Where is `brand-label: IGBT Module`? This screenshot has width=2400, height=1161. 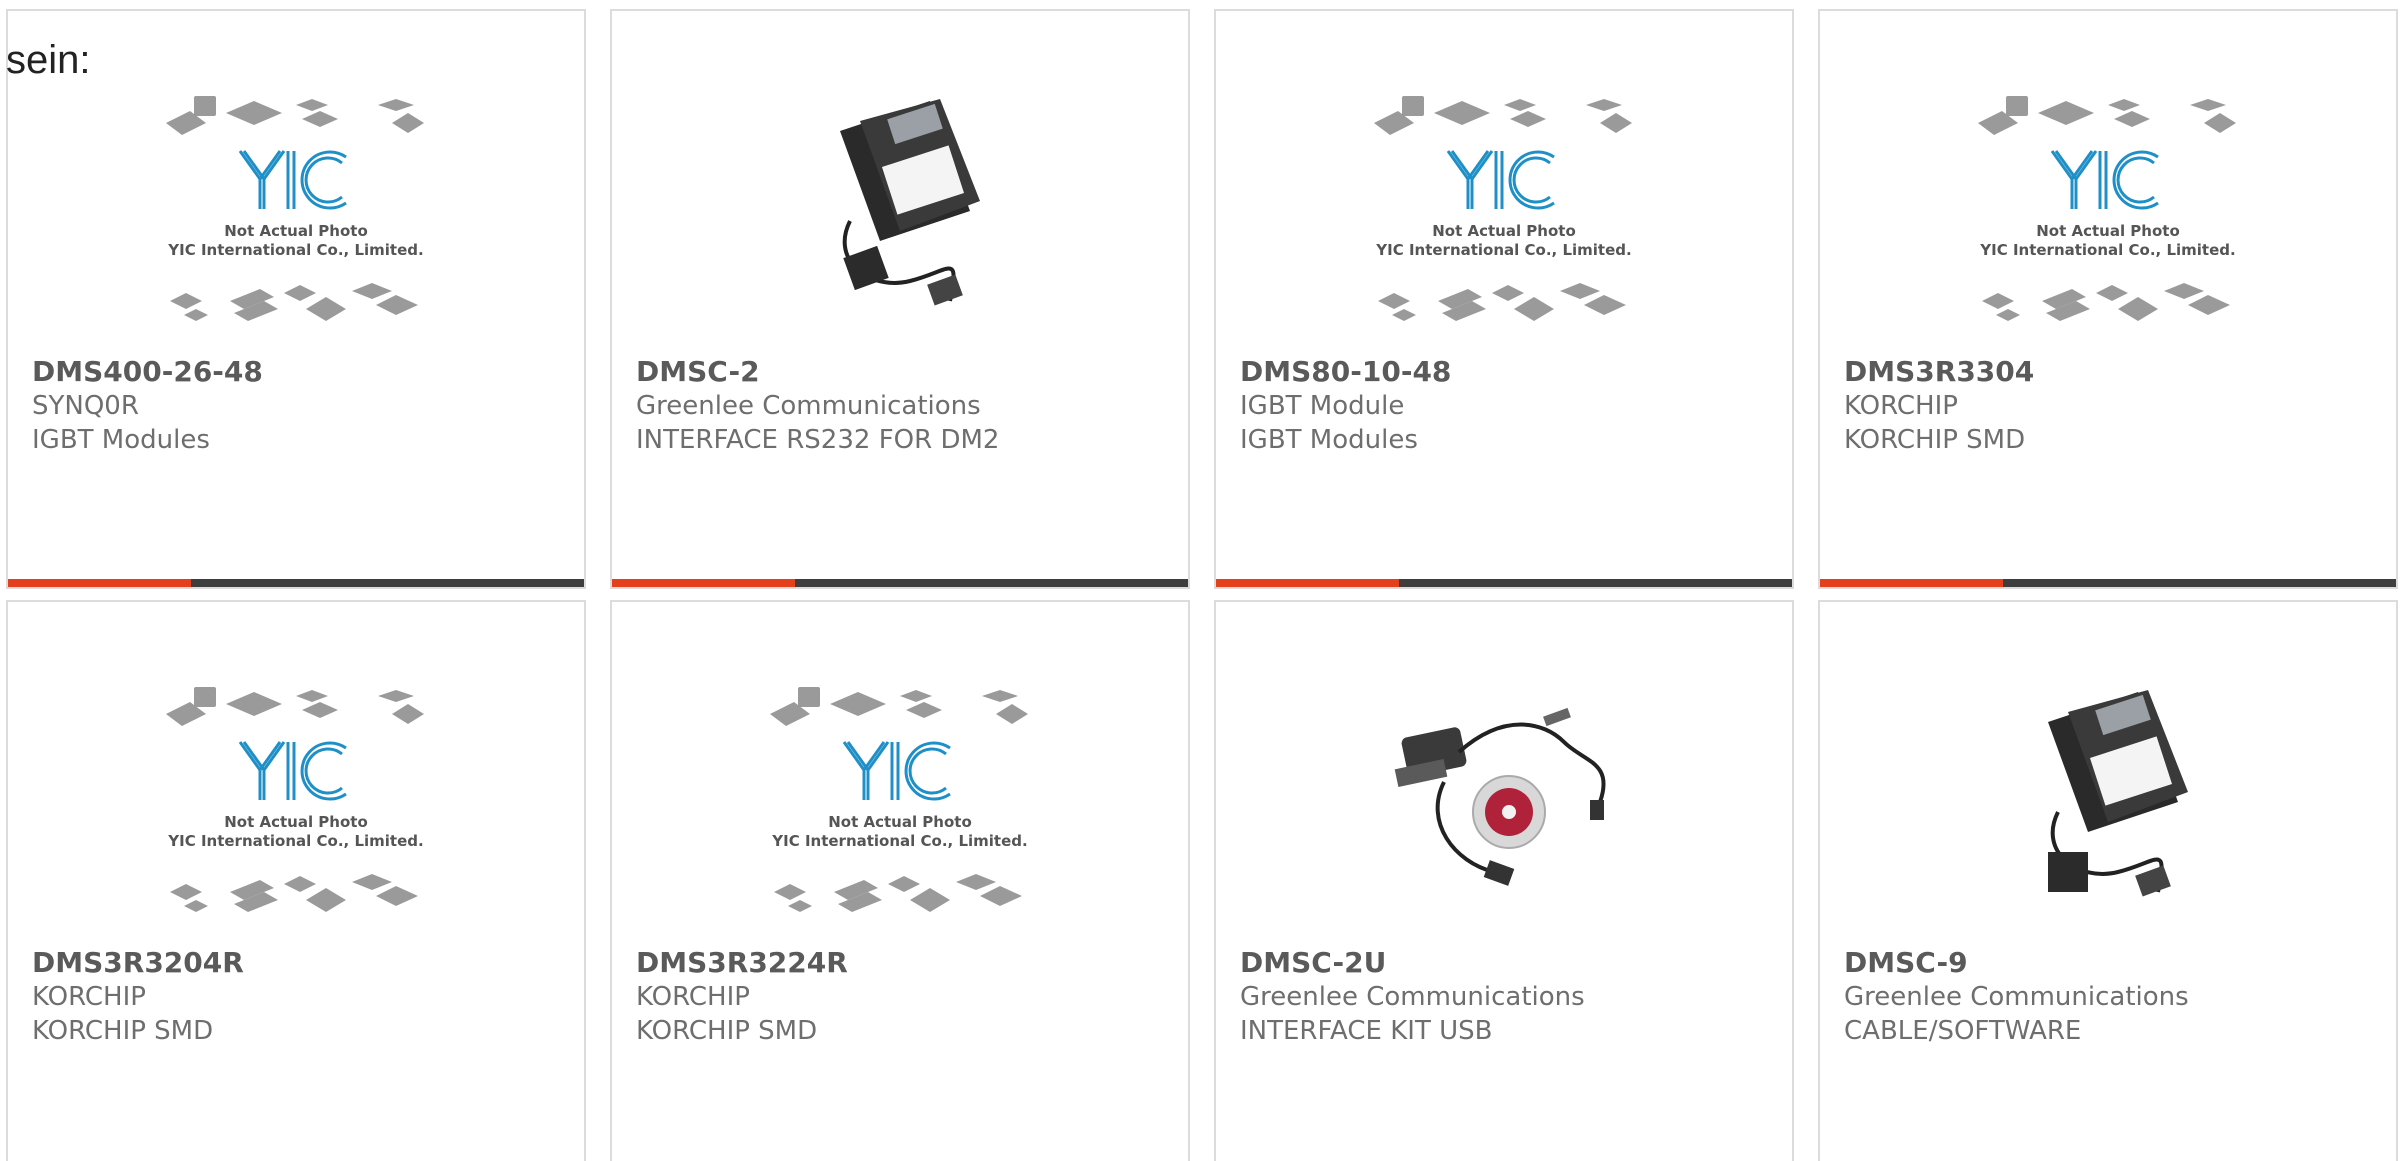
brand-label: IGBT Module is located at coordinates (1322, 406).